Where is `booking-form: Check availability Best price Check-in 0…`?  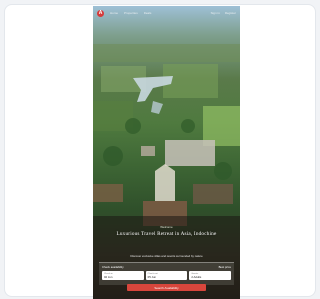 booking-form: Check availability Best price Check-in 0… is located at coordinates (166, 273).